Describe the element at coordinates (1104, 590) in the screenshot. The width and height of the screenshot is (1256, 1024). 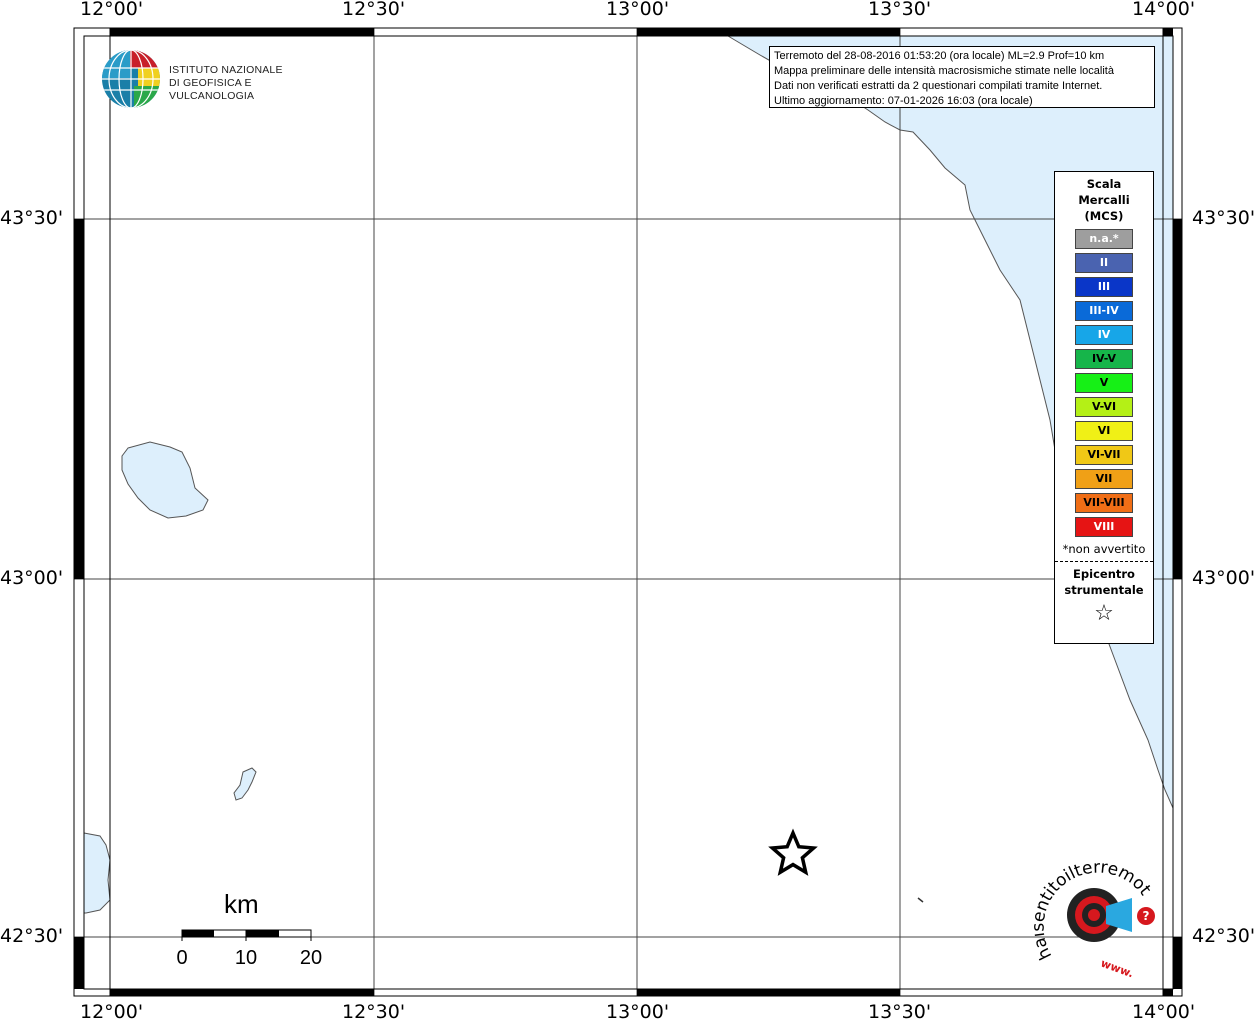
I see `legend-epicenter-line2: strumentale` at that location.